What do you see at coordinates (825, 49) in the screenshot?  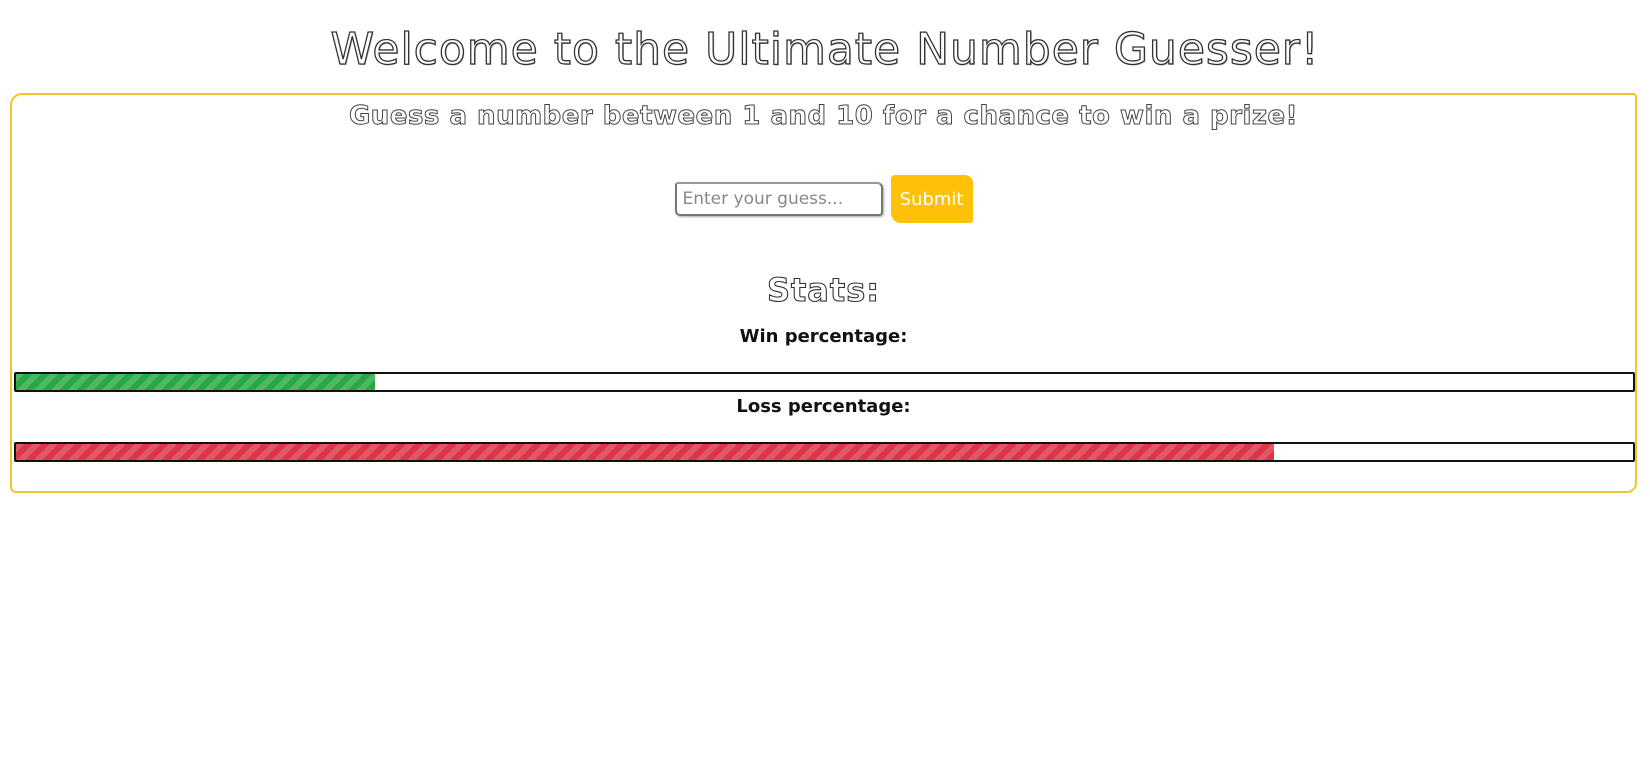 I see `page-title: Welcome to the Ultimate Number Guesser!` at bounding box center [825, 49].